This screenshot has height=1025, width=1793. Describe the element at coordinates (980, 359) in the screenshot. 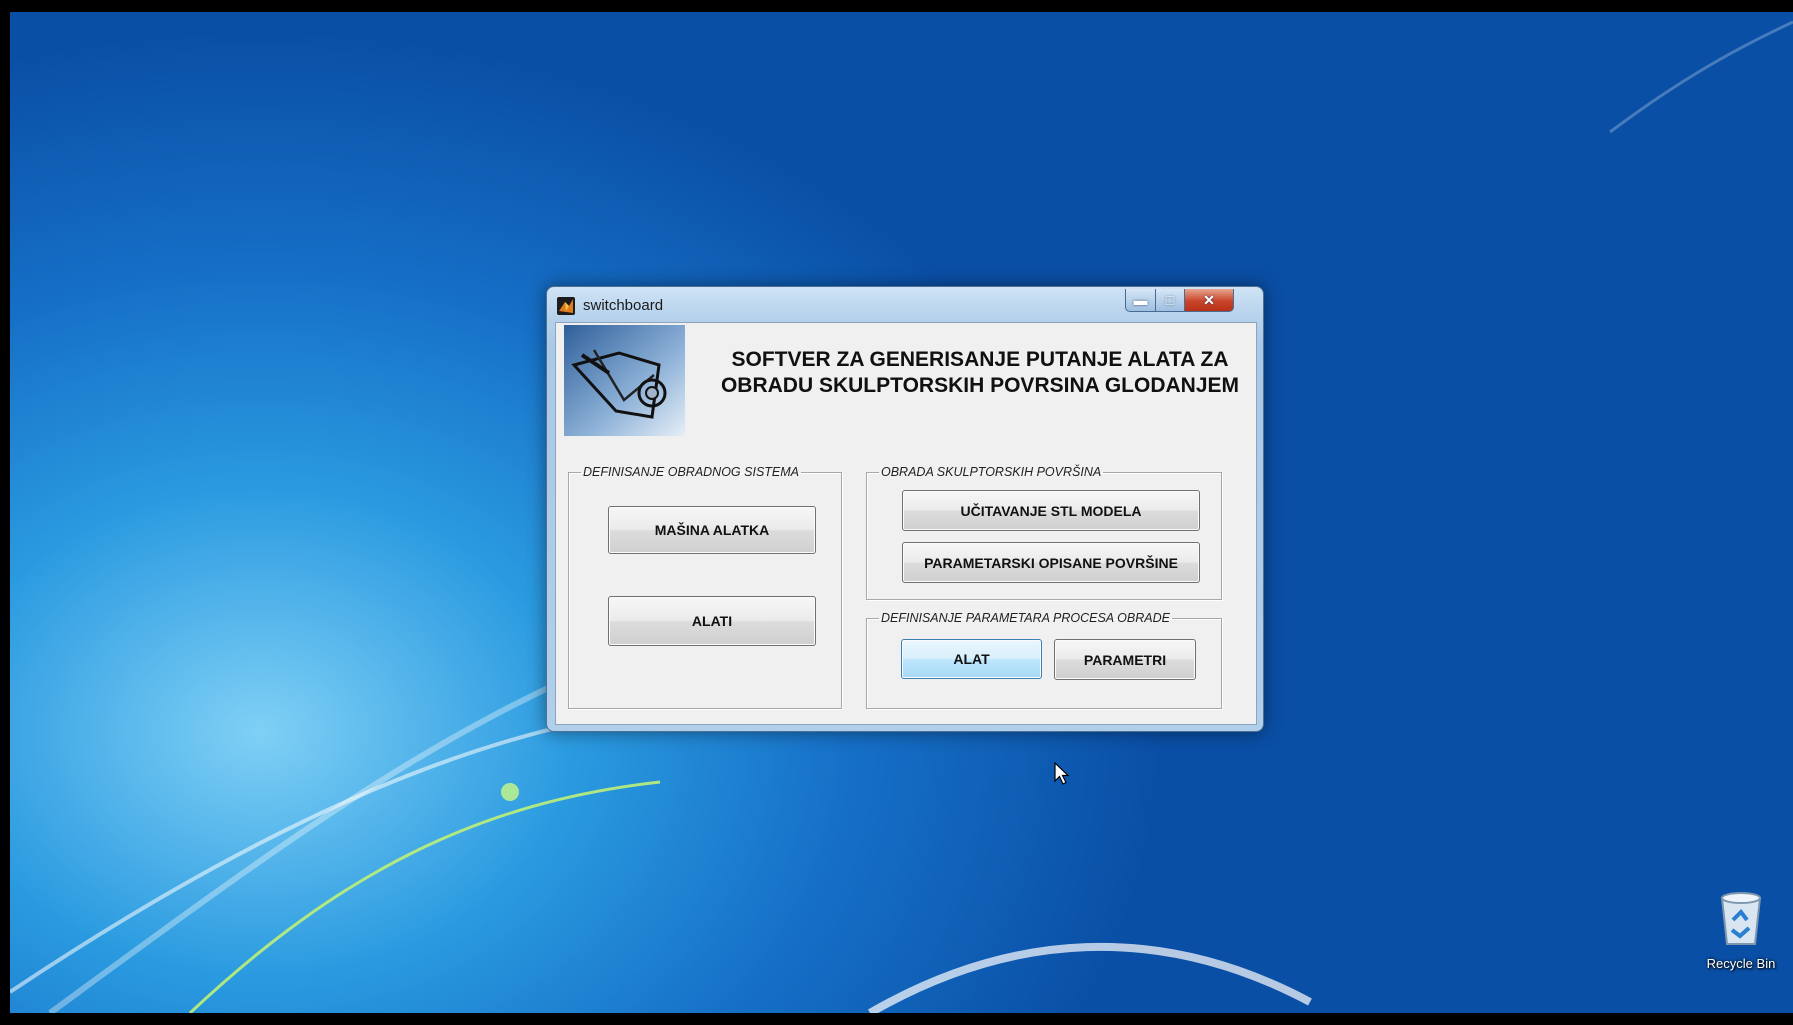

I see `heading-line-1: SOFTVER ZA GENERISANJE PUTANJE ALATA ZA` at that location.